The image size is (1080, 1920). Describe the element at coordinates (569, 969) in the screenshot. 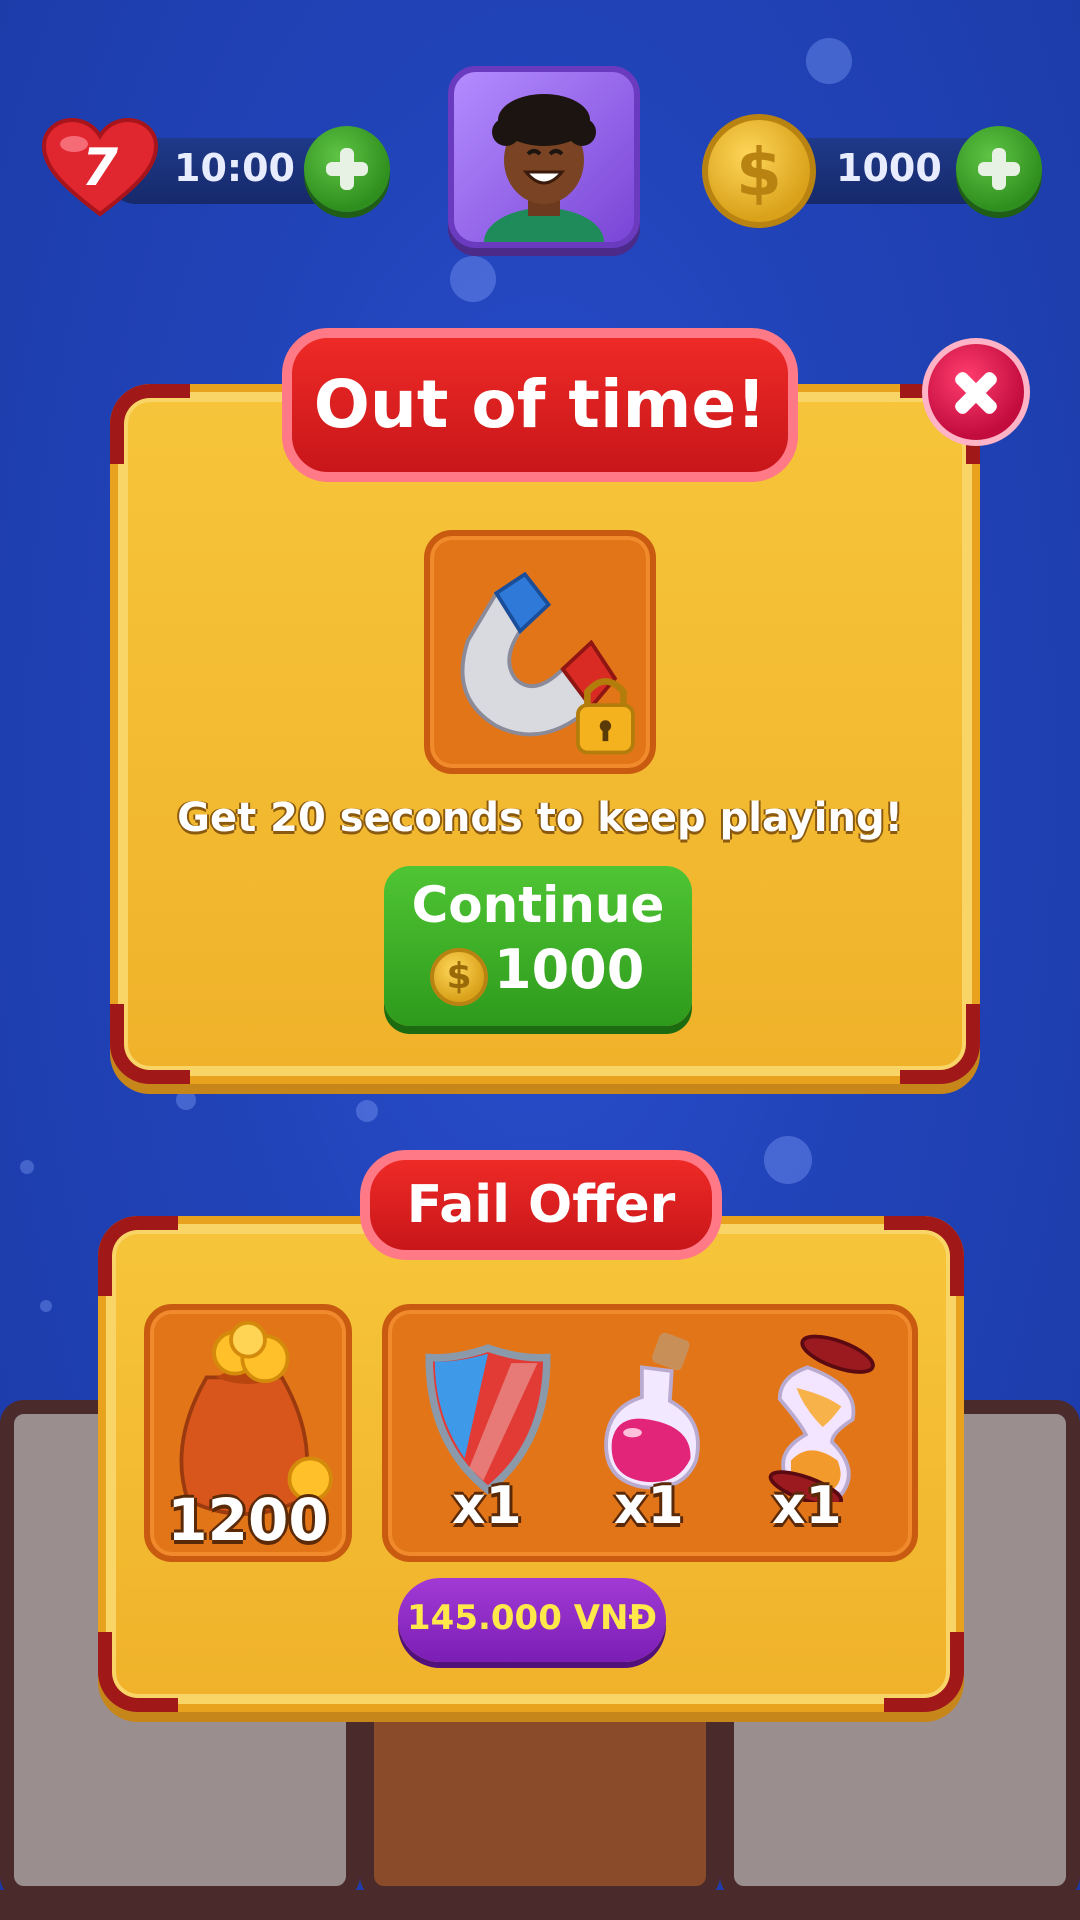

I see `continue-price: 1000` at that location.